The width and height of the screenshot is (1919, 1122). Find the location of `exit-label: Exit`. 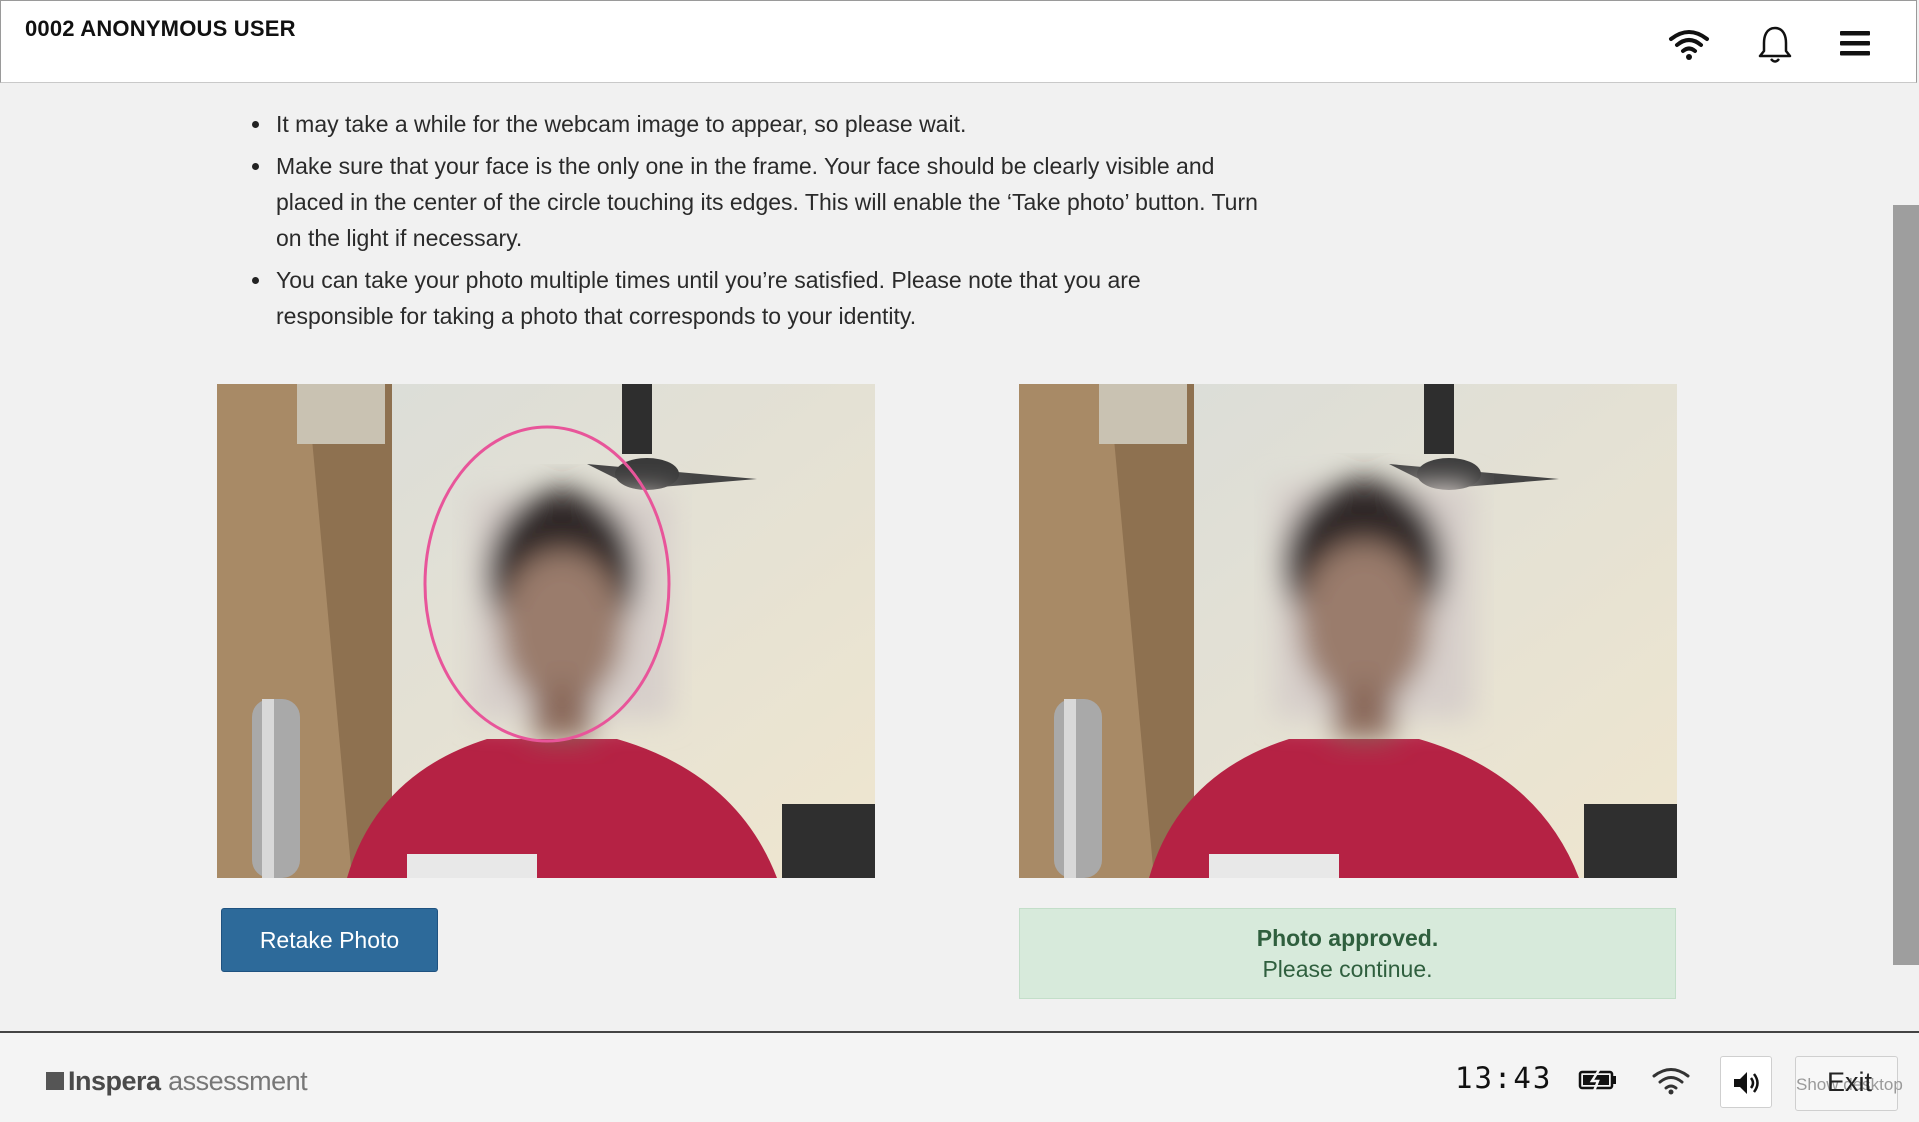

exit-label: Exit is located at coordinates (1850, 1082).